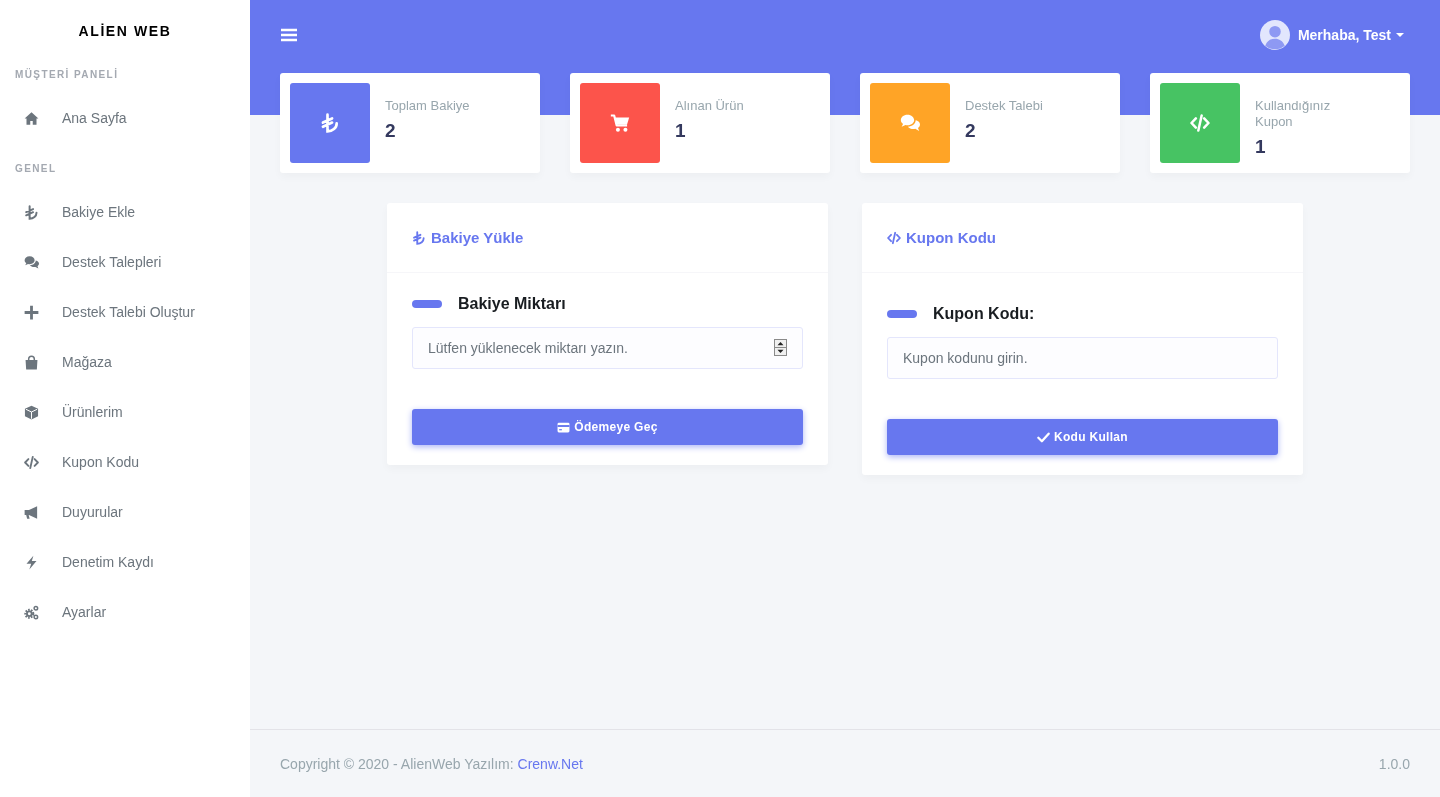 The image size is (1440, 797). Describe the element at coordinates (984, 314) in the screenshot. I see `field-label: Kupon Kodu:` at that location.